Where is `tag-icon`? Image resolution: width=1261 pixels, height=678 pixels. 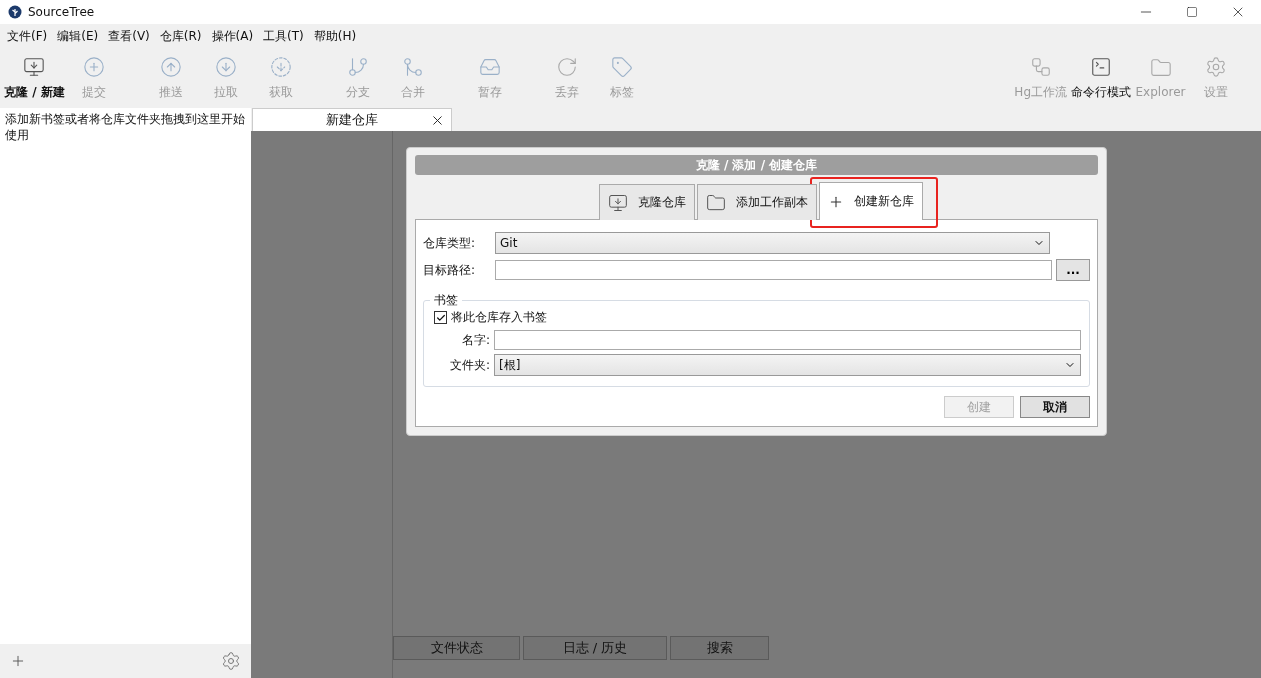
tag-icon is located at coordinates (622, 66).